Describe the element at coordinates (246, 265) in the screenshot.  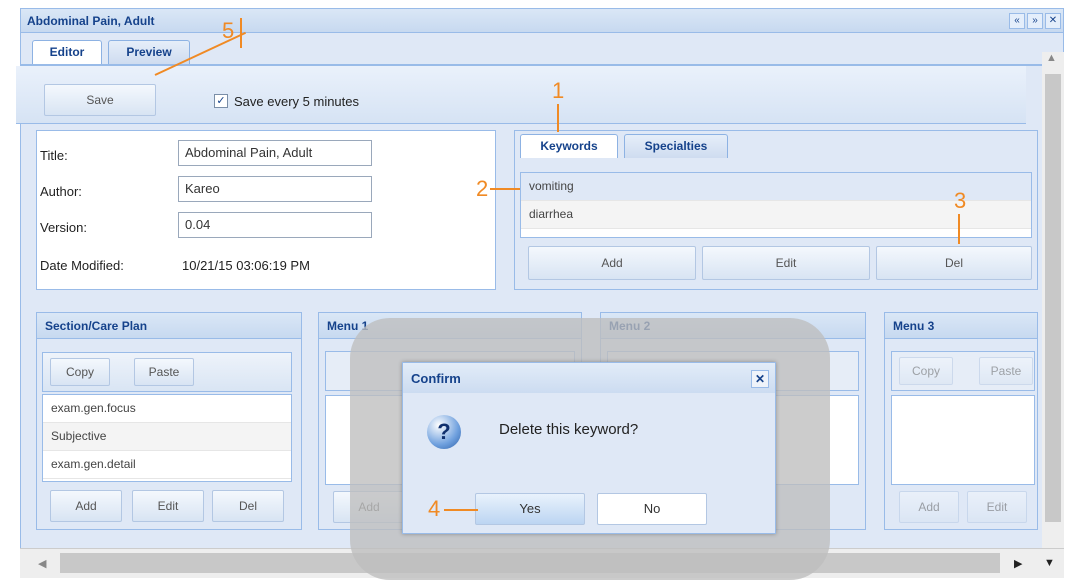
I see `date-modified-value: 10/21/15 03:06:19 PM` at that location.